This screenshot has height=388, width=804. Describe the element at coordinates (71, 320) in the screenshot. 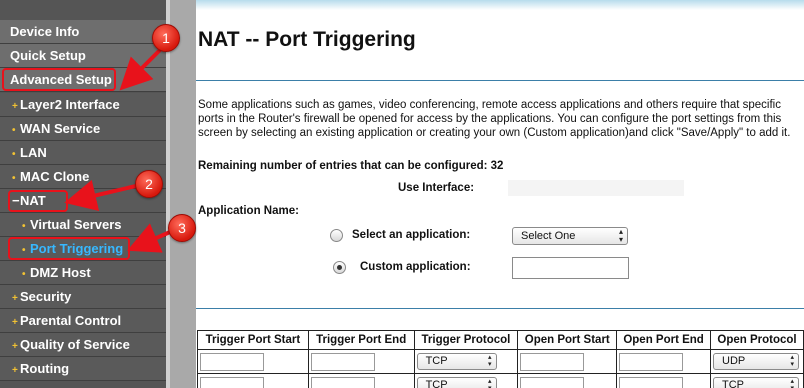

I see `sidebar-item-label: Parental Control` at that location.